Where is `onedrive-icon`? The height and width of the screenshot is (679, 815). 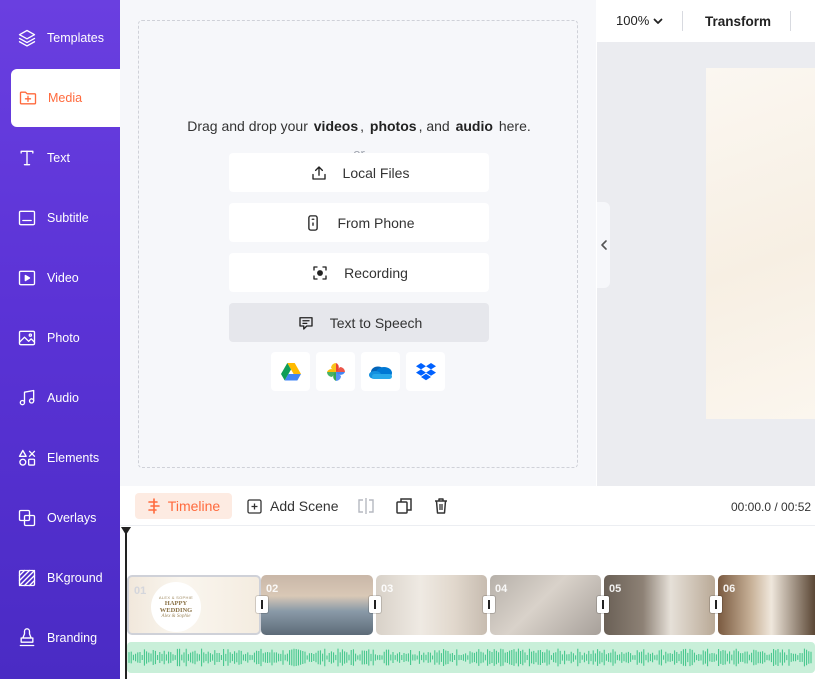
onedrive-icon is located at coordinates (380, 372).